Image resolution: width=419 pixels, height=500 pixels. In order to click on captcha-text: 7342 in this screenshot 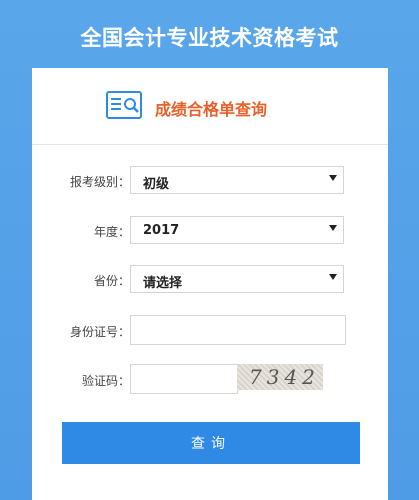, I will do `click(284, 377)`.